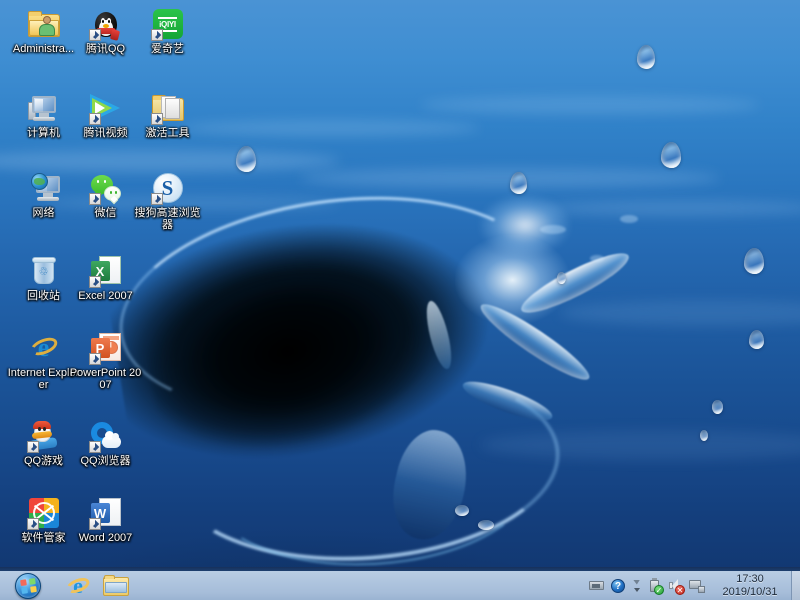 The image size is (800, 600). What do you see at coordinates (44, 271) in the screenshot?
I see `recycle-bin-icon: ♲` at bounding box center [44, 271].